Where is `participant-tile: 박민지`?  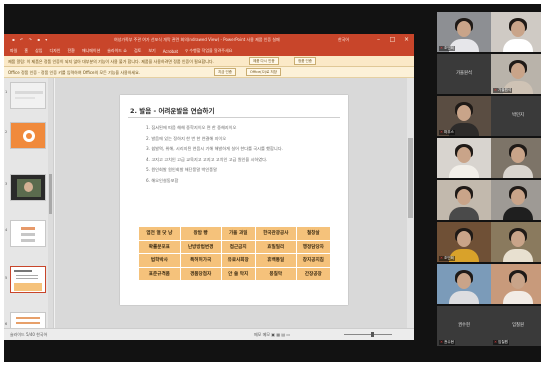 participant-tile: 박민지 is located at coordinates (516, 116).